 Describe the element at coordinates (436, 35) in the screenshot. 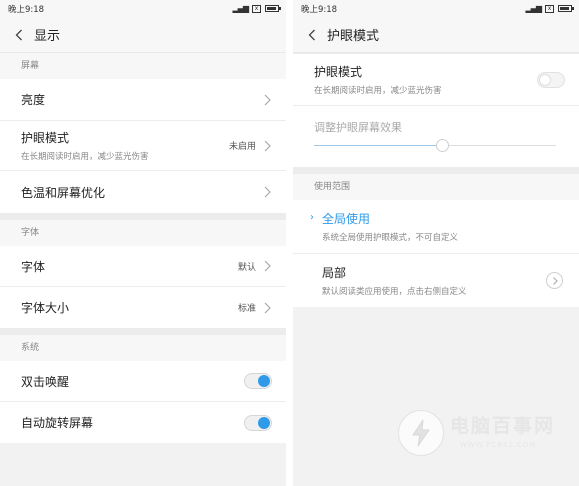

I see `title-bar: 护眼模式` at that location.